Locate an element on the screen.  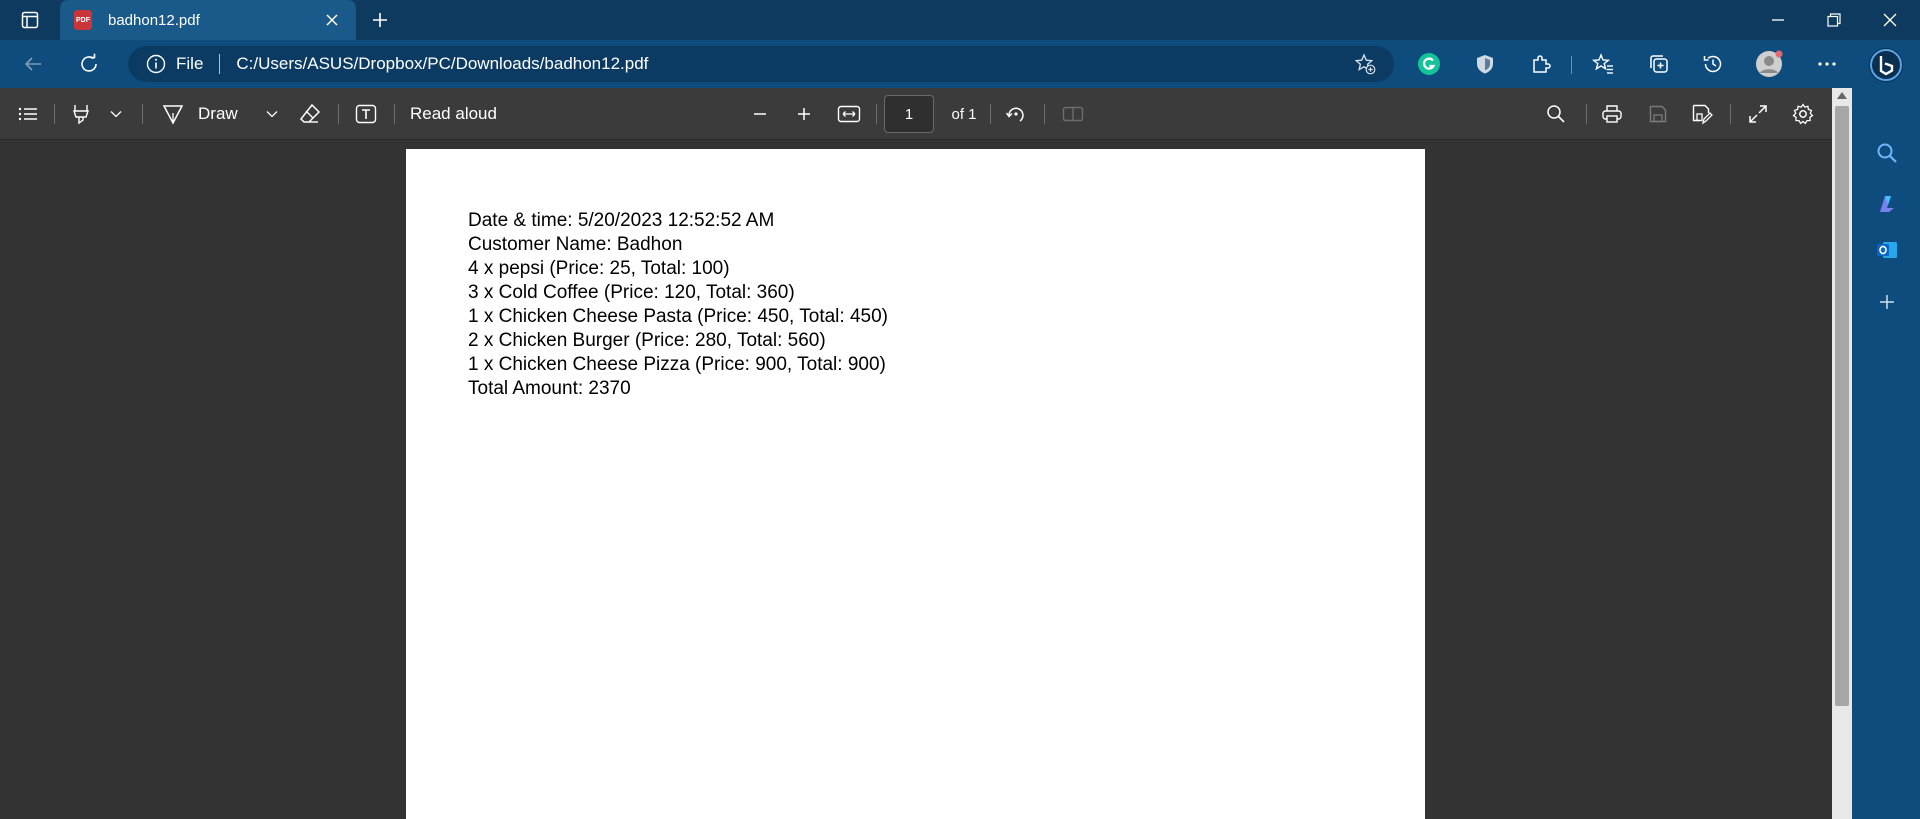
profile-avatar-icon is located at coordinates (1769, 64).